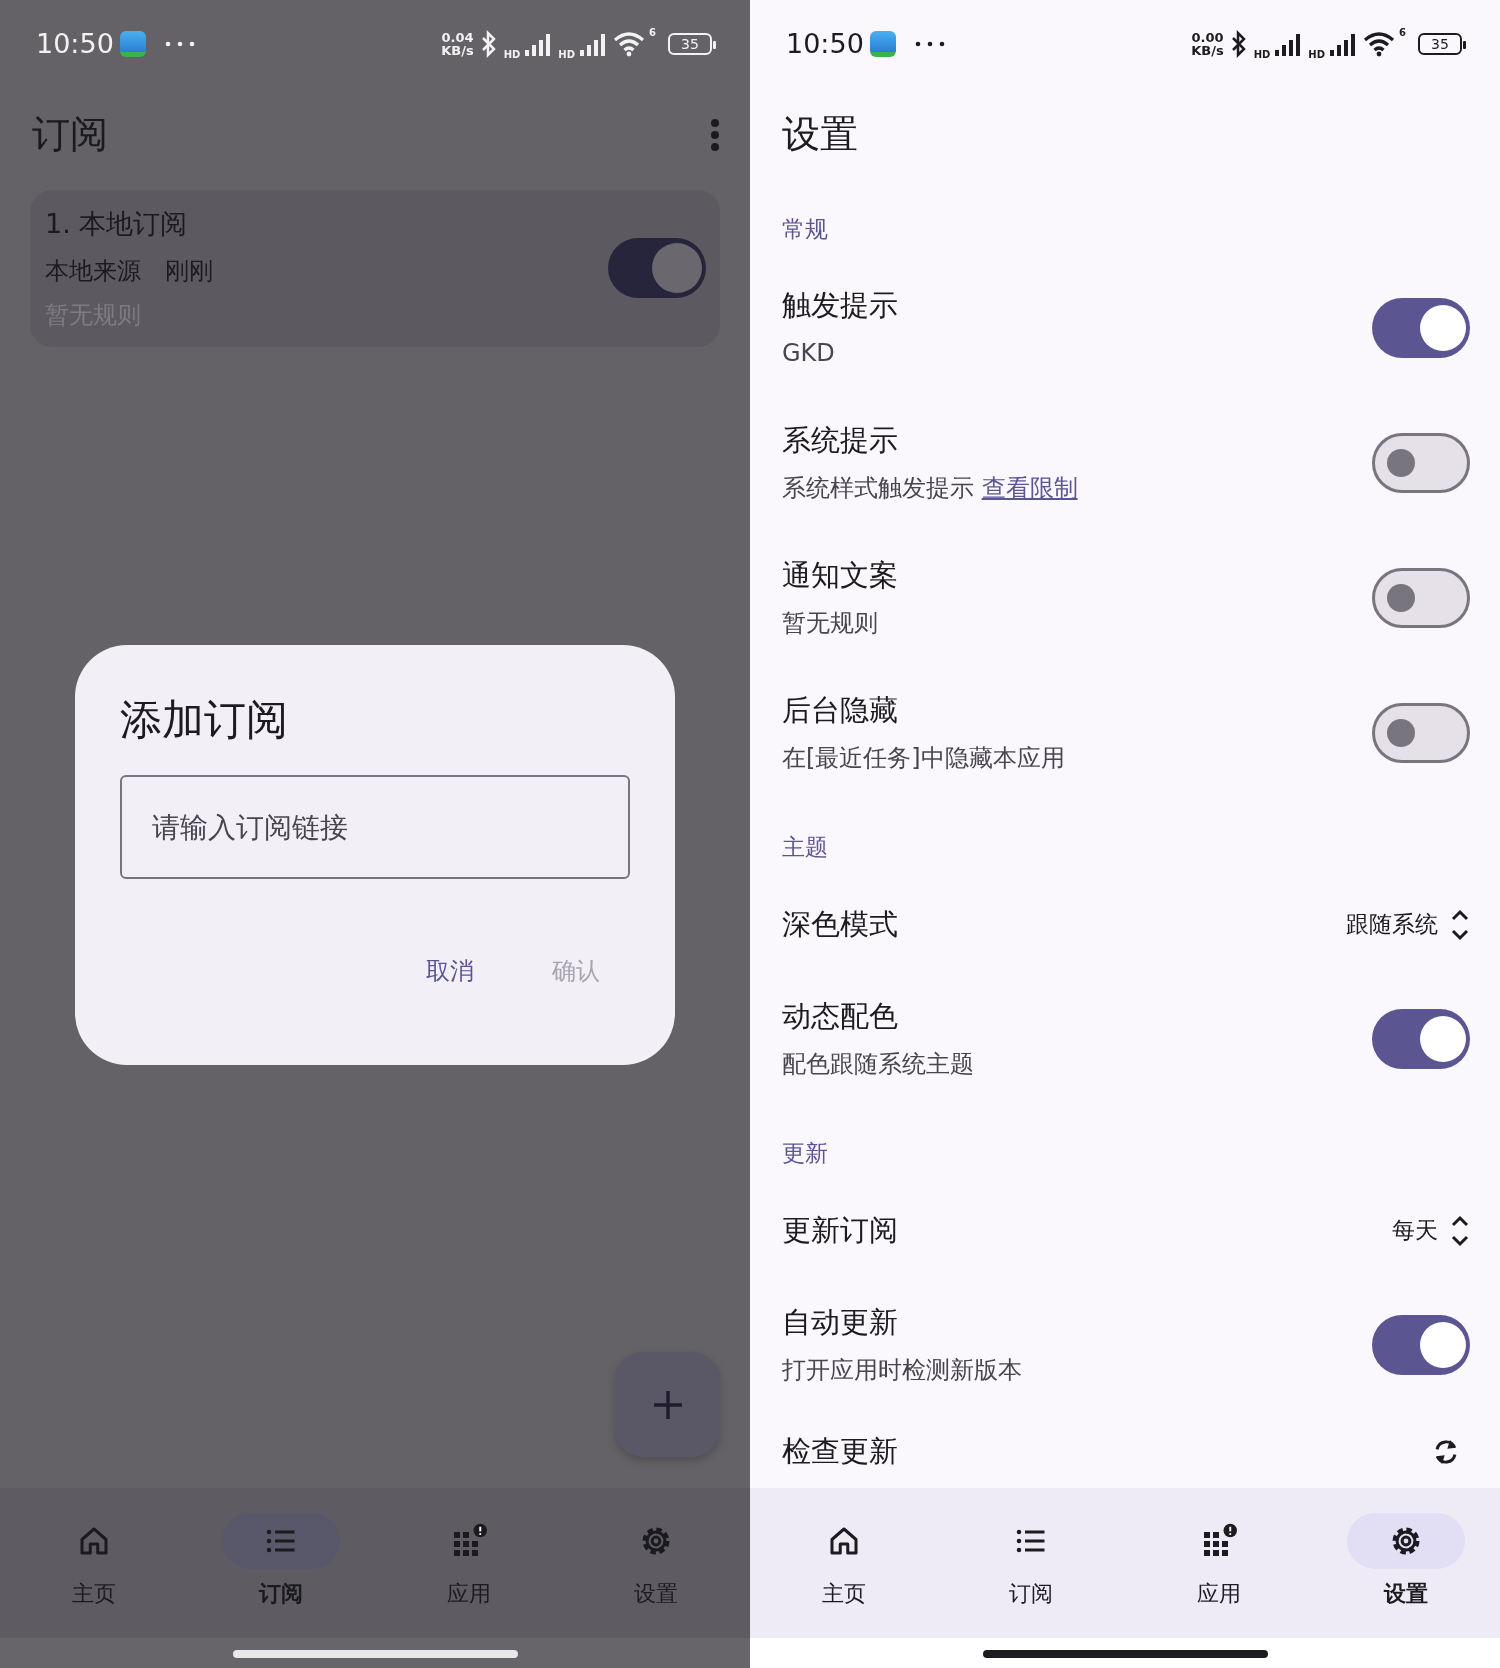  What do you see at coordinates (840, 1016) in the screenshot?
I see `setting-title: 动态配色` at bounding box center [840, 1016].